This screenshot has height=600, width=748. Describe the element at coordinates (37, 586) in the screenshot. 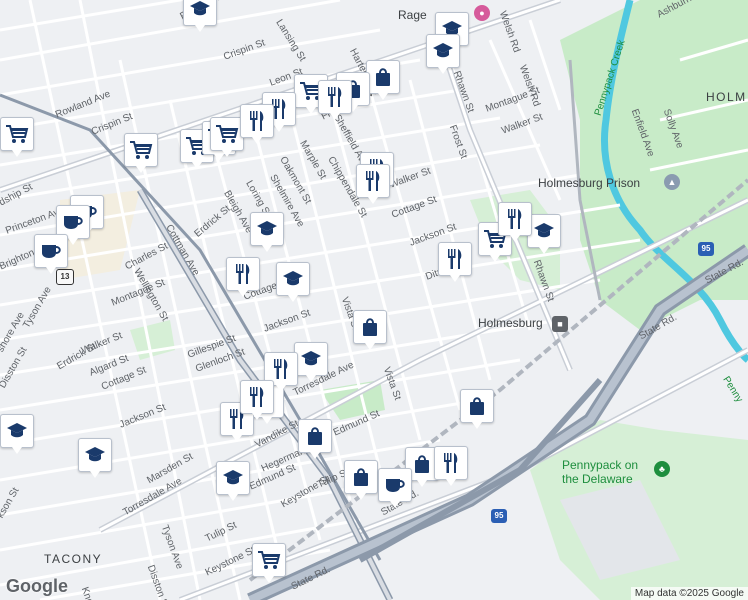

I see `google-logo: Google` at that location.